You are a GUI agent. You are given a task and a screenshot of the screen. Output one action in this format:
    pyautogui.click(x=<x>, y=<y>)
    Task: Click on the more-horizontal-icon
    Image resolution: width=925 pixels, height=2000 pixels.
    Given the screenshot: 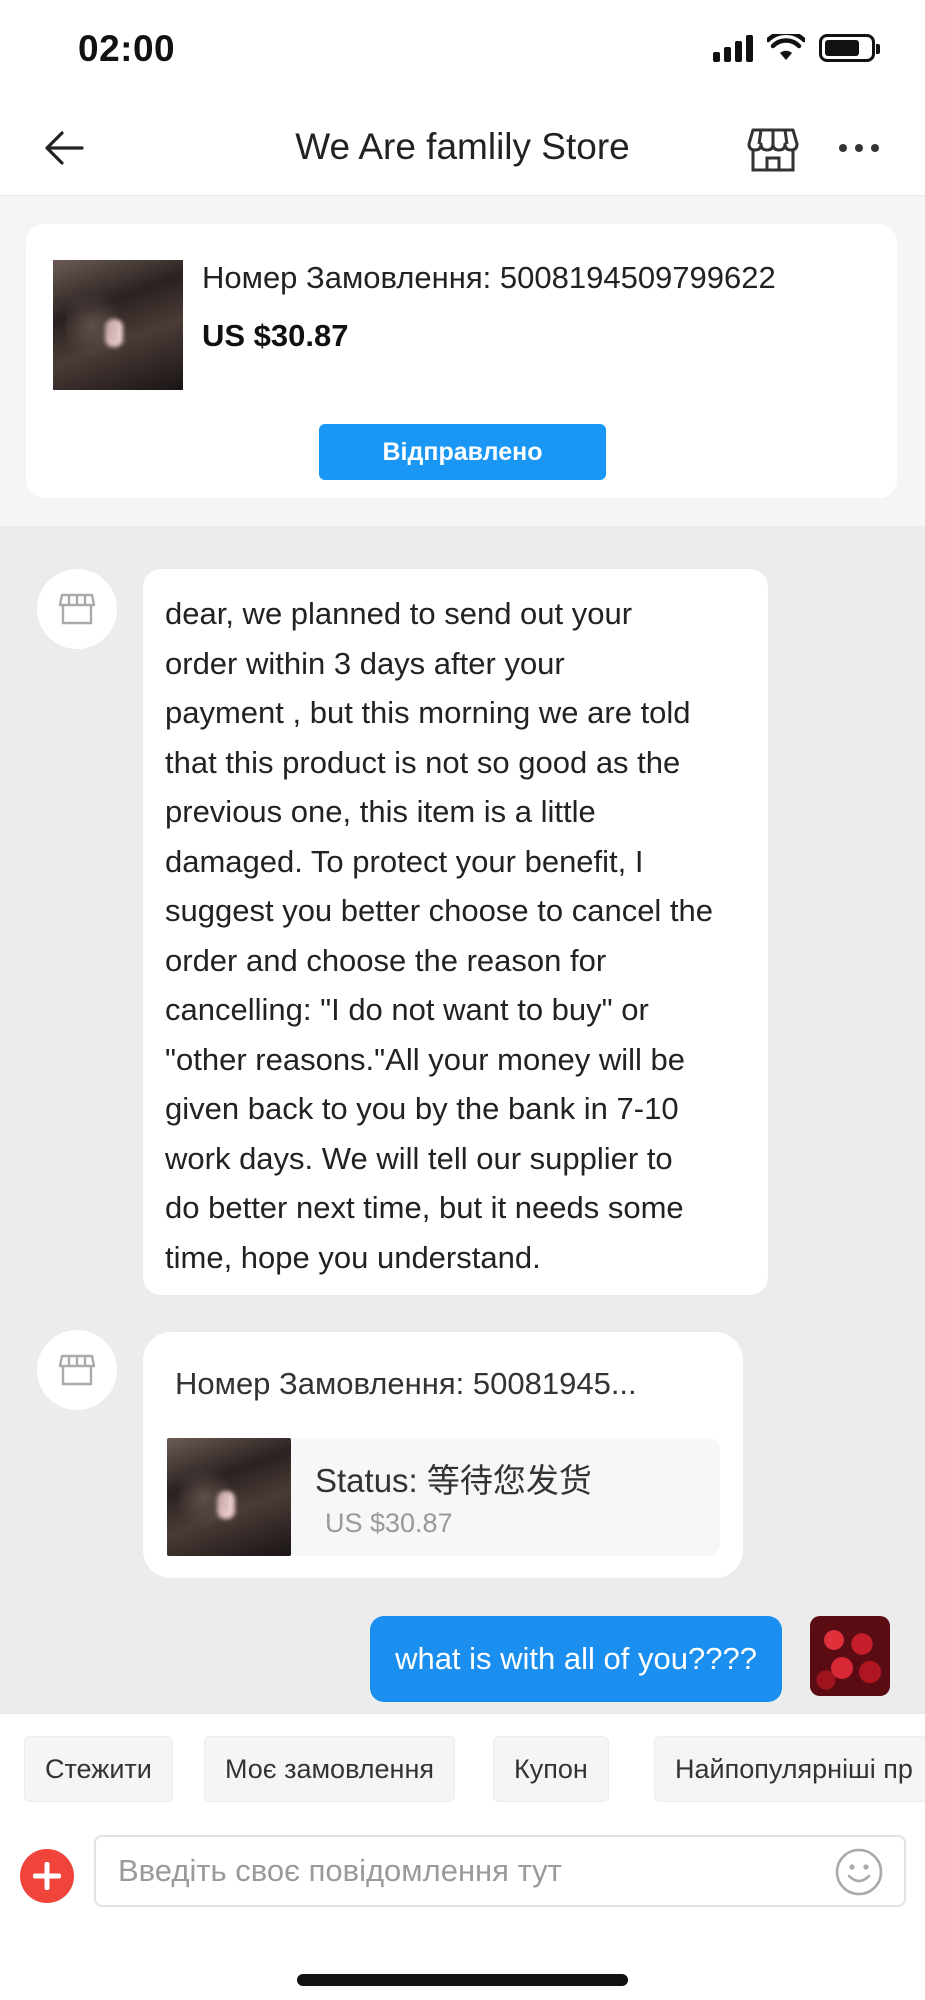 What is the action you would take?
    pyautogui.click(x=859, y=148)
    